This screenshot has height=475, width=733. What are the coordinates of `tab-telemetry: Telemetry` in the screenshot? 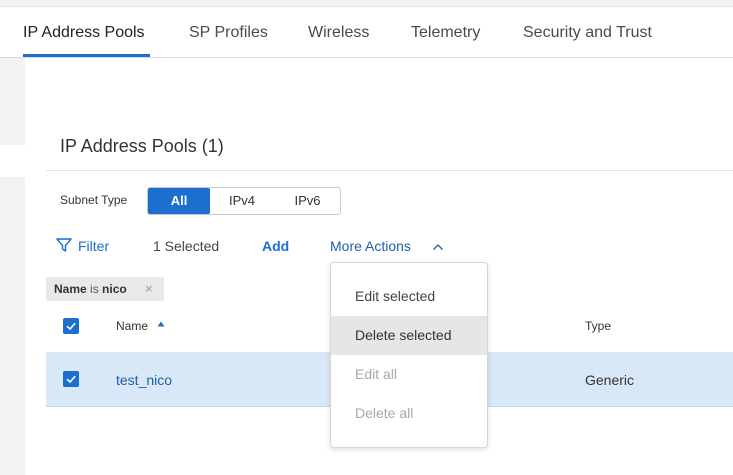 It's located at (445, 33).